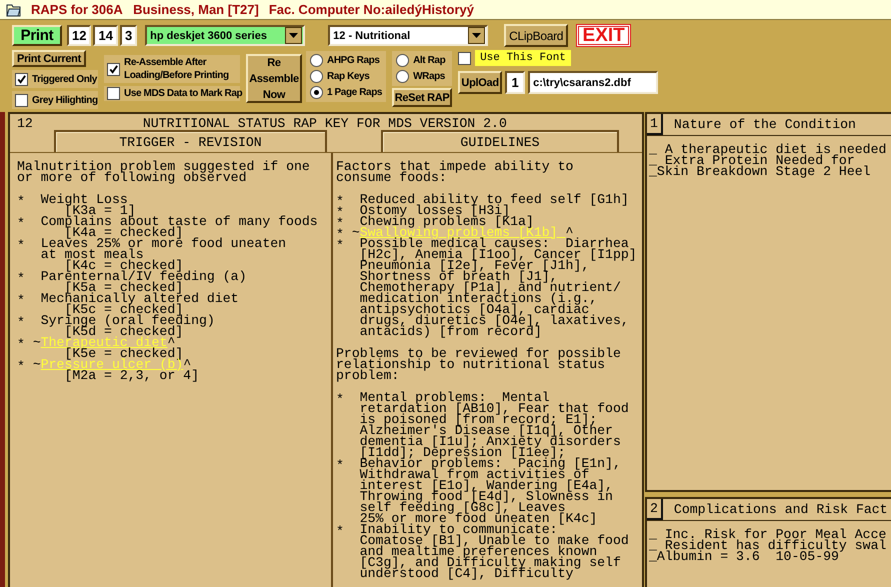 The width and height of the screenshot is (891, 587). I want to click on item-text: Behavior problems: Pacing [E1n], Withdrawal from activities of interest [E1o], Wandering [E4a], Throwing food [E4d], Slowness in self feeding [G8c], Leaves 25% or more food uneaten [K4c], so click(490, 491).